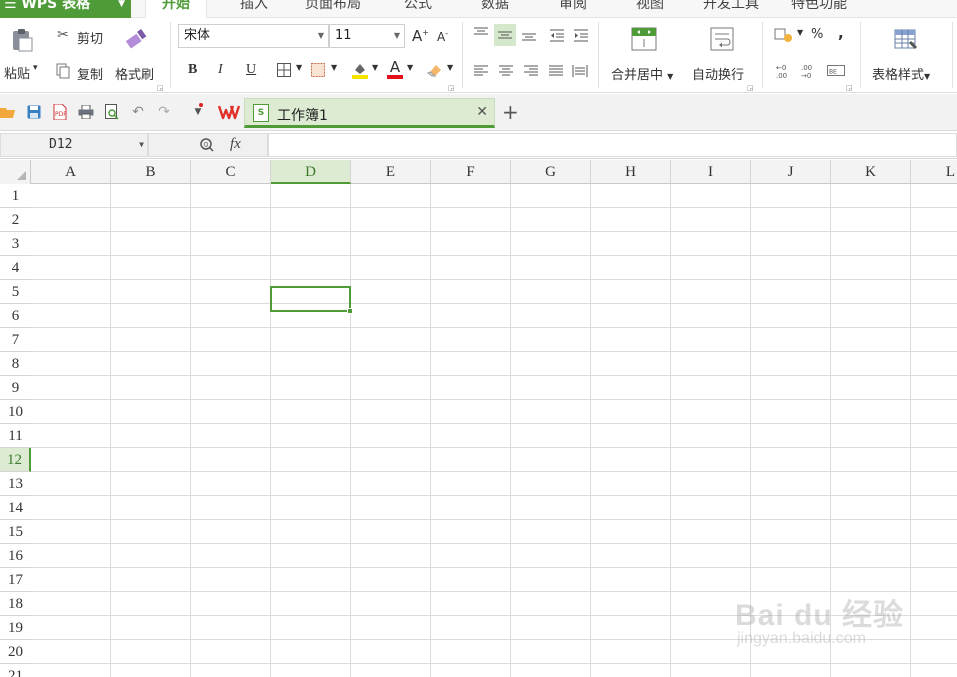 Image resolution: width=957 pixels, height=677 pixels. What do you see at coordinates (551, 172) in the screenshot?
I see `column-header-g: G` at bounding box center [551, 172].